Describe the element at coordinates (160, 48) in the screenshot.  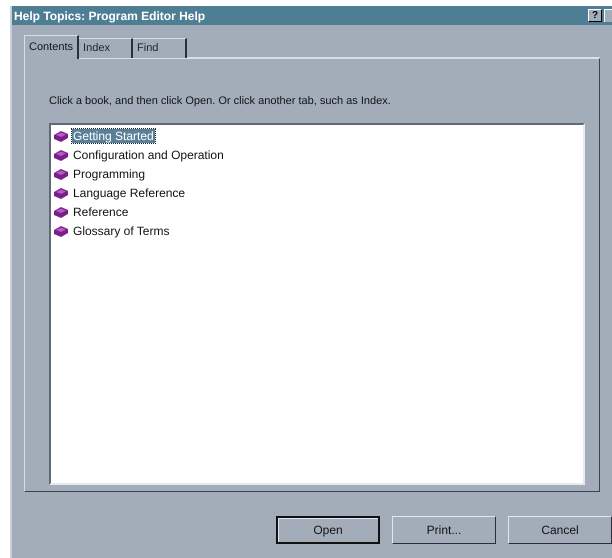
I see `tab: Find` at that location.